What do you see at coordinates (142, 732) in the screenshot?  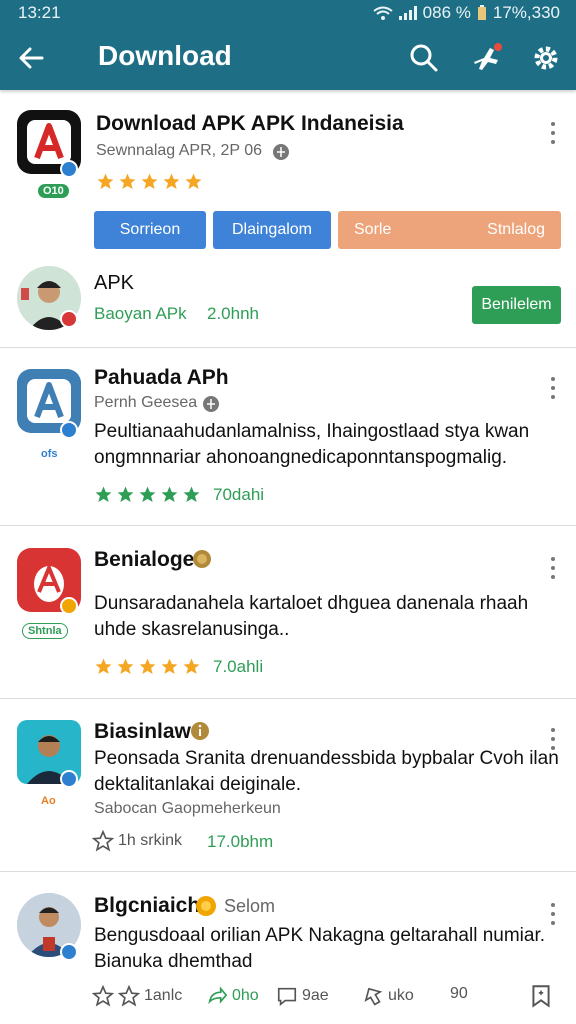 I see `post-name: Biasinlaw` at bounding box center [142, 732].